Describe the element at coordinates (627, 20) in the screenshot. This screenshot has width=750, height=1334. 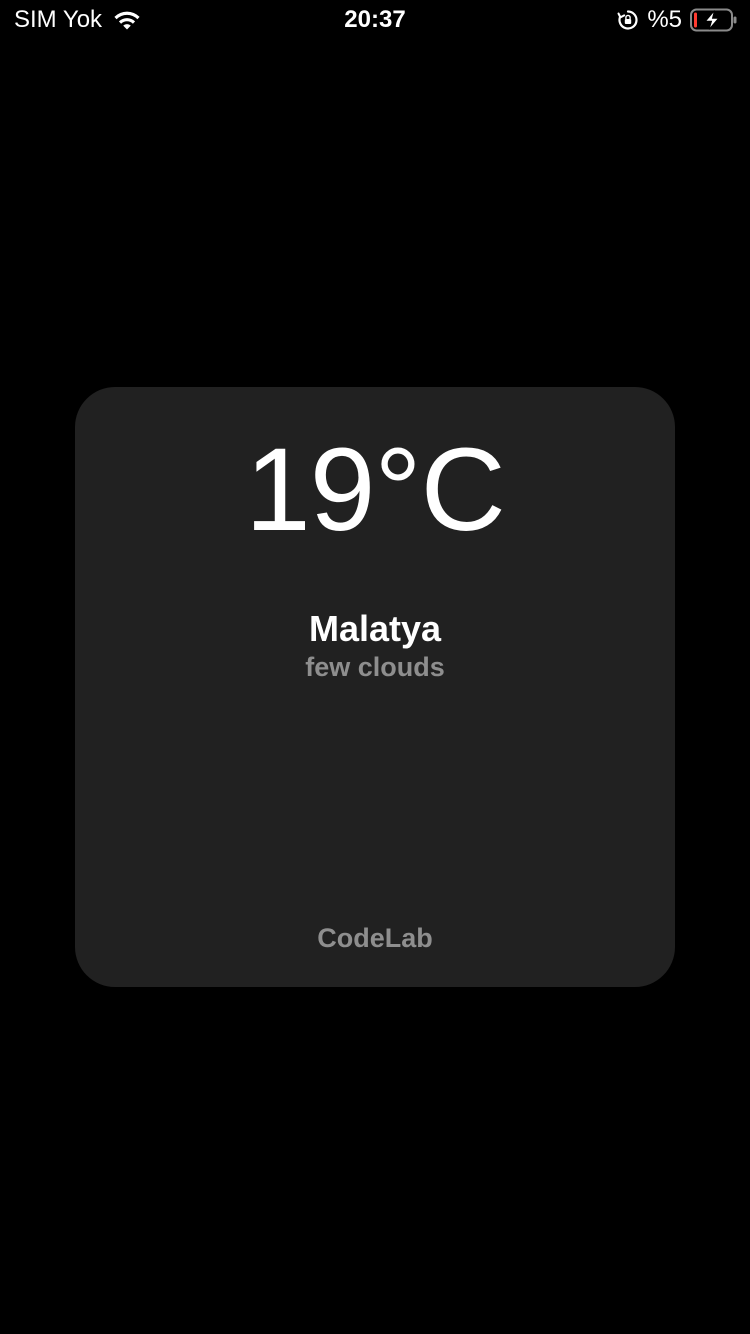
I see `rotation-lock-icon` at that location.